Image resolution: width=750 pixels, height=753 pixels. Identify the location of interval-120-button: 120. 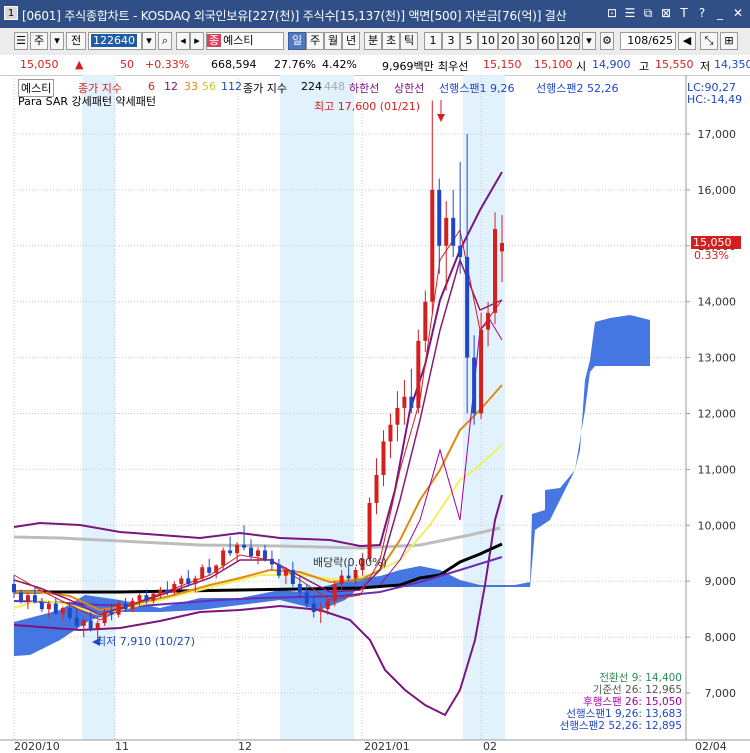
(569, 41).